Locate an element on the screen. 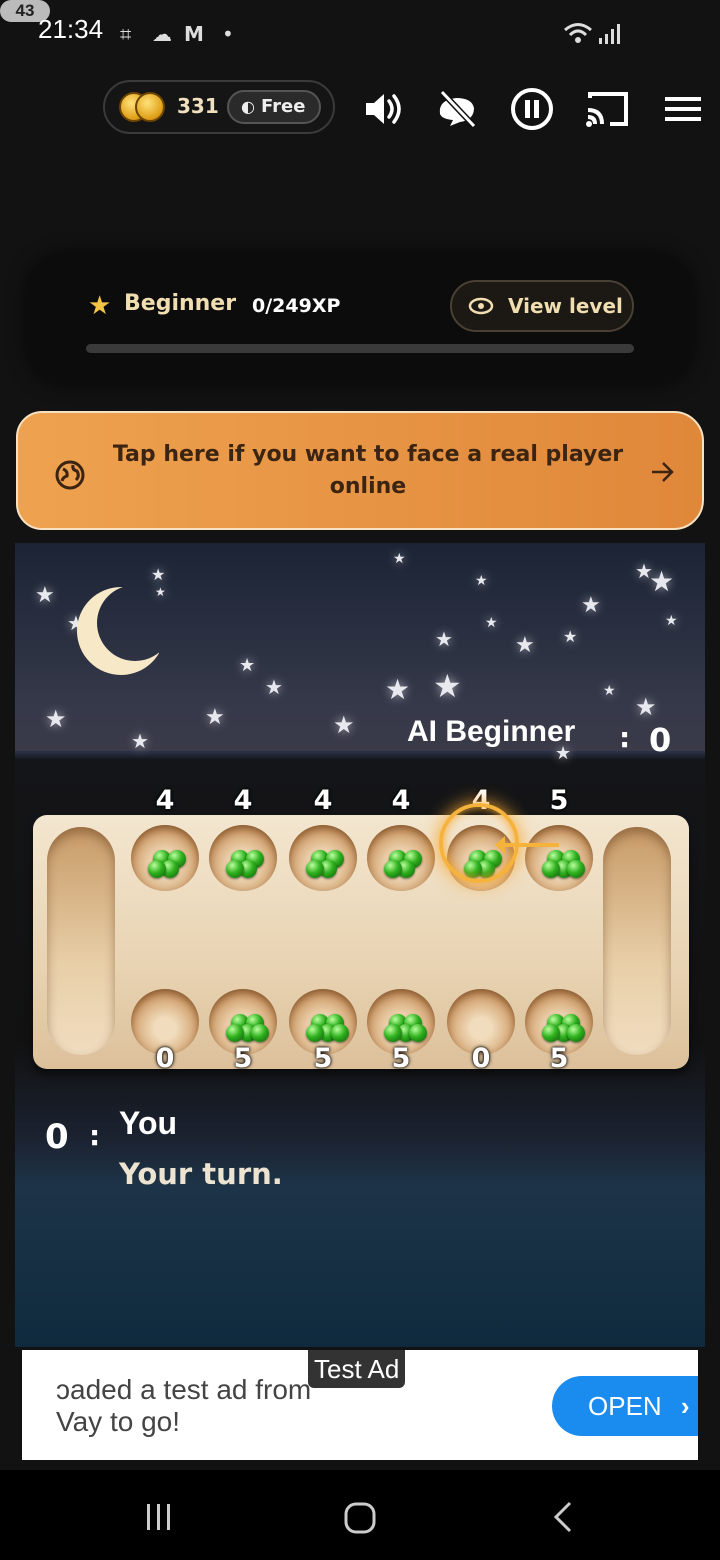 The width and height of the screenshot is (720, 1560). wifi-icon is located at coordinates (578, 33).